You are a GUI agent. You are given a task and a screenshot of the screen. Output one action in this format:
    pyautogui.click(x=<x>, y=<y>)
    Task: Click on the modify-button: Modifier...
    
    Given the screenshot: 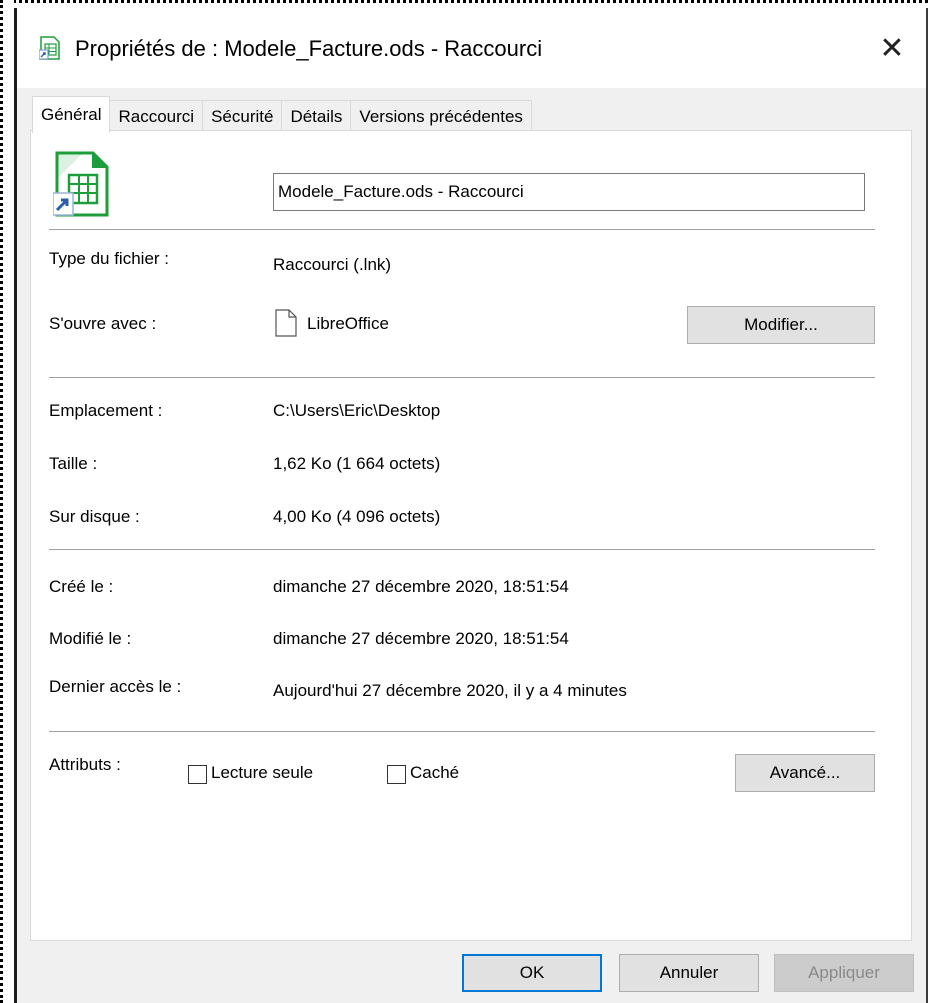 What is the action you would take?
    pyautogui.click(x=781, y=325)
    